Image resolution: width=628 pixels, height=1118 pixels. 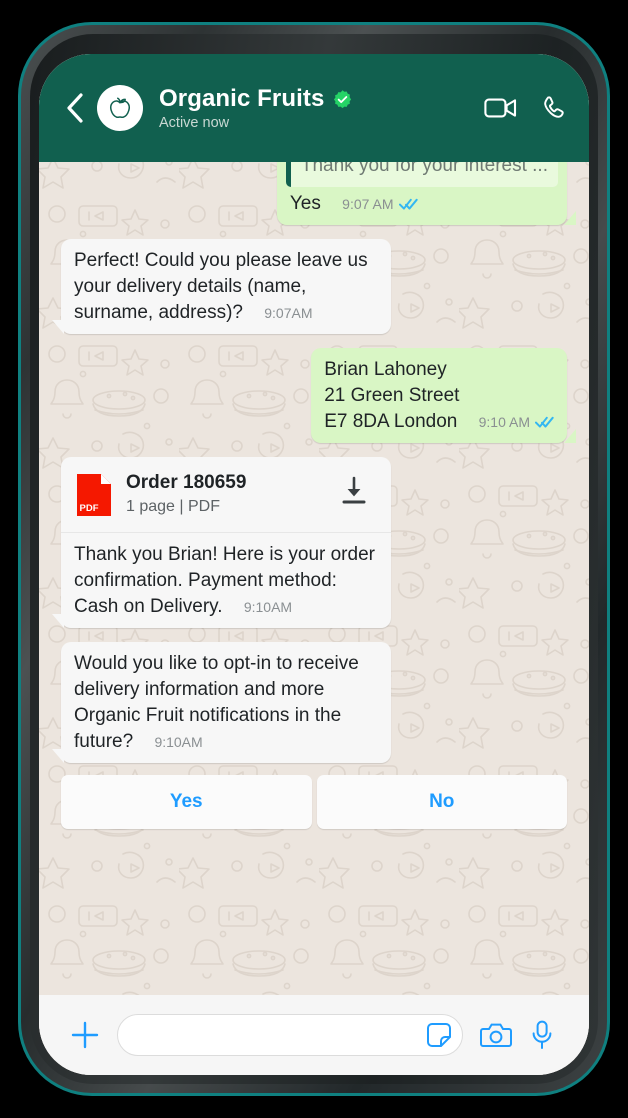 I want to click on document-title: Order 180659, so click(x=186, y=482).